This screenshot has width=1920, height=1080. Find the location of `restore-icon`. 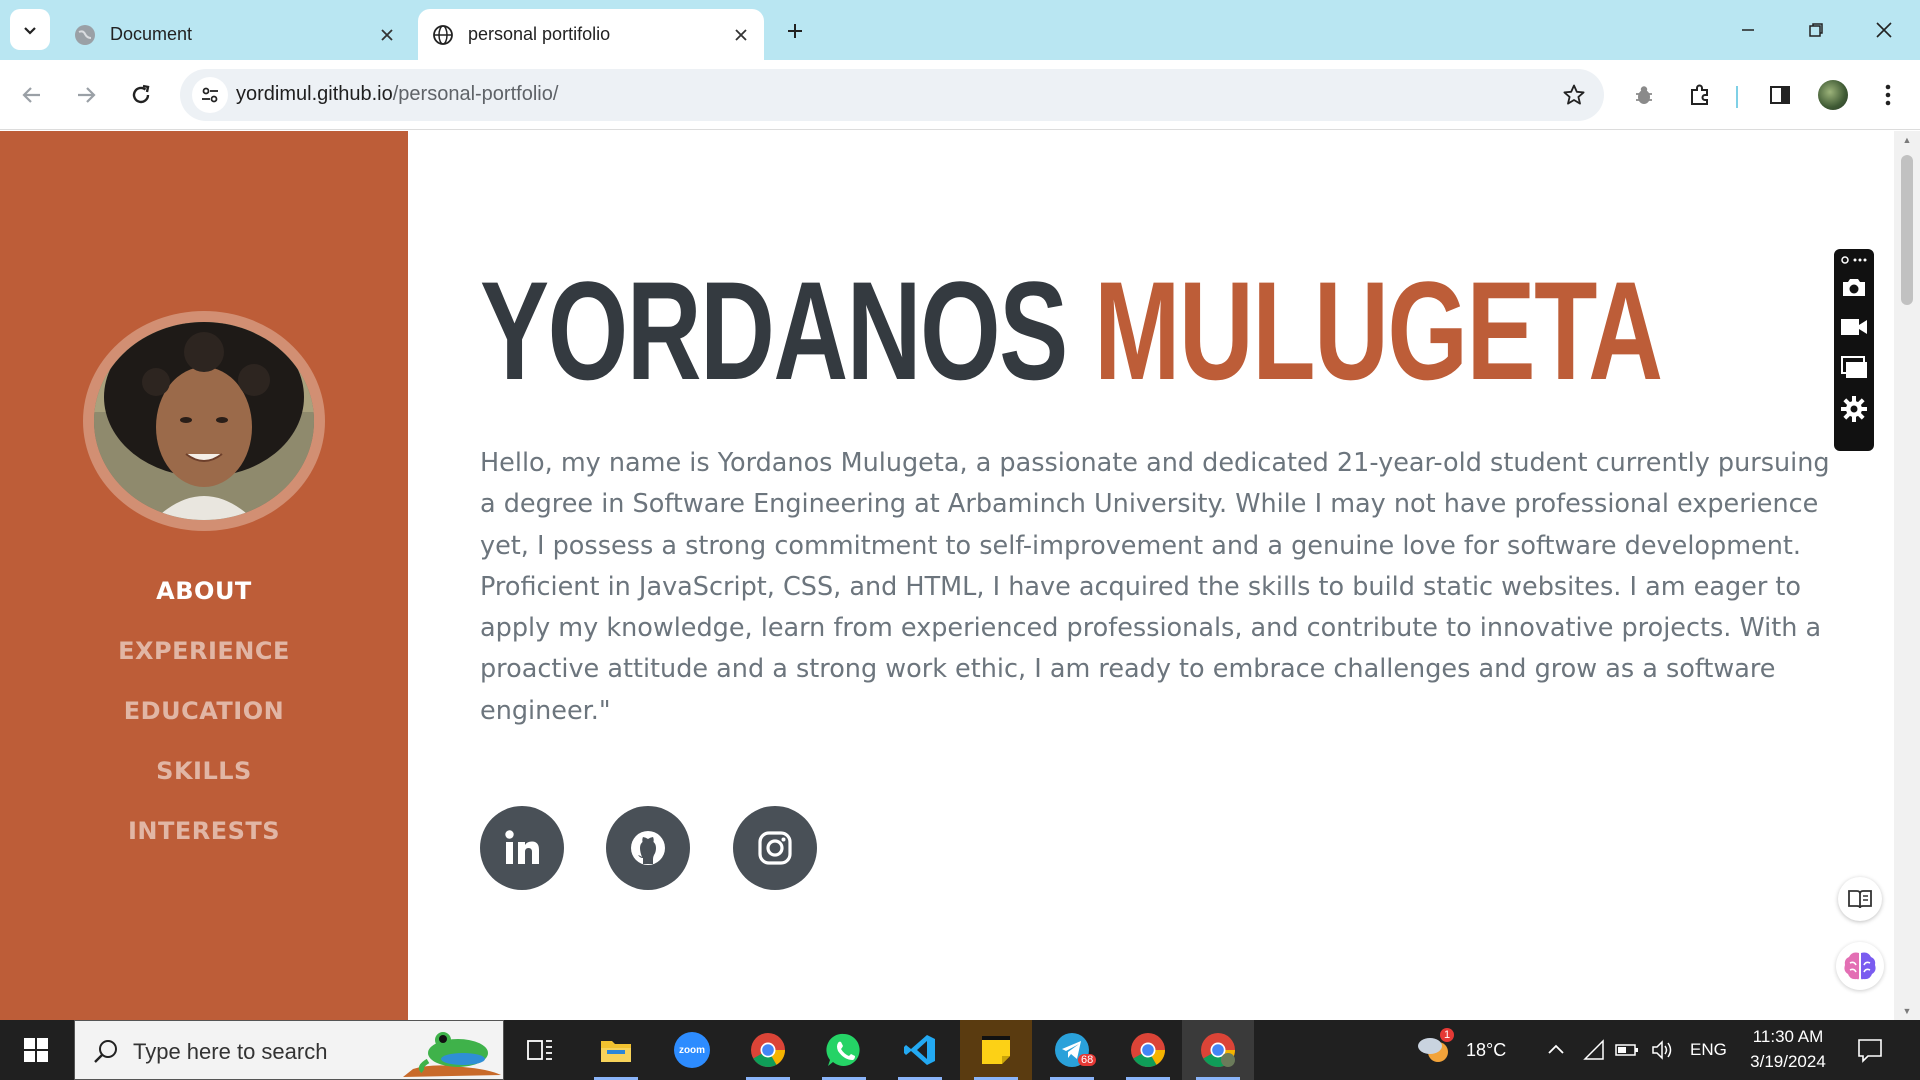

restore-icon is located at coordinates (1816, 30).